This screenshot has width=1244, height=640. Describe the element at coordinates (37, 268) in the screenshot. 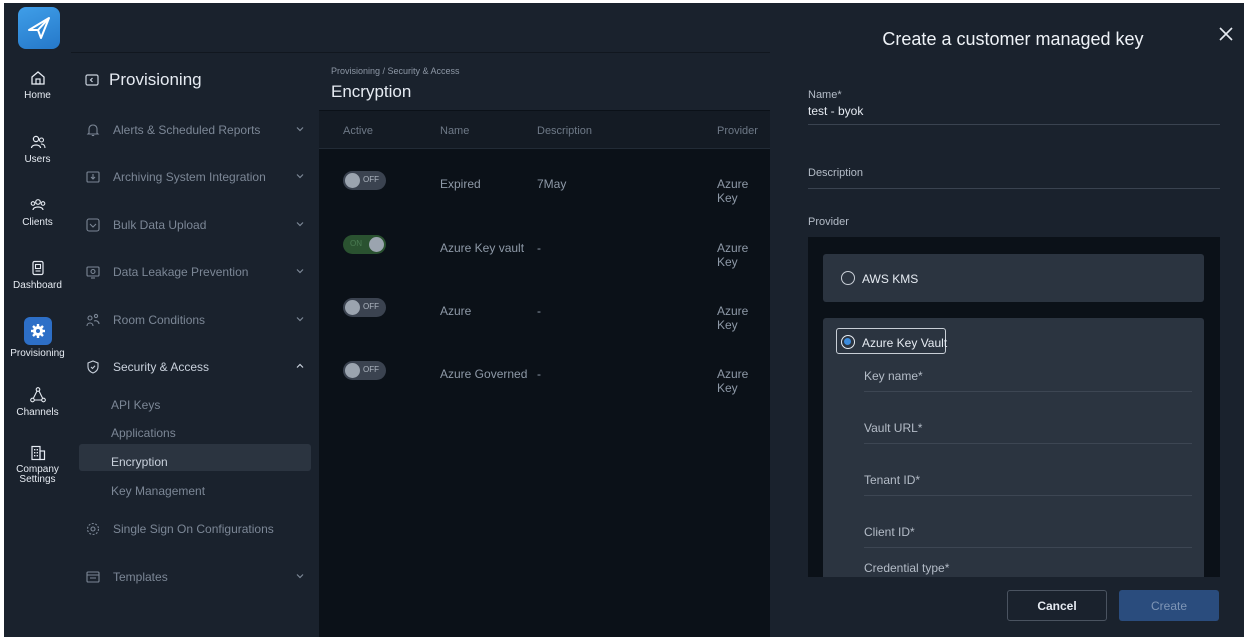

I see `dashboard-icon` at that location.